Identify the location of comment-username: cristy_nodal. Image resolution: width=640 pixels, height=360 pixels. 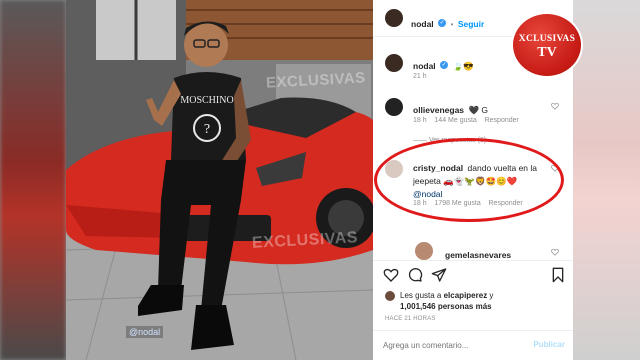
(438, 168).